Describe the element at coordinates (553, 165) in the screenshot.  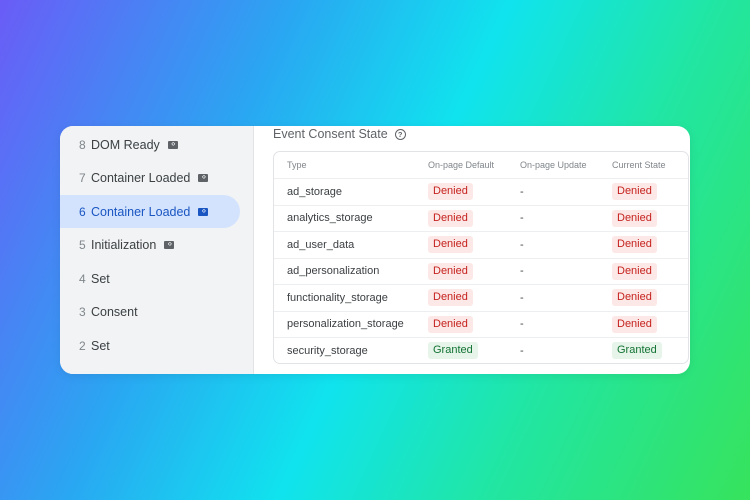
I see `column-header-update: On-page Update` at that location.